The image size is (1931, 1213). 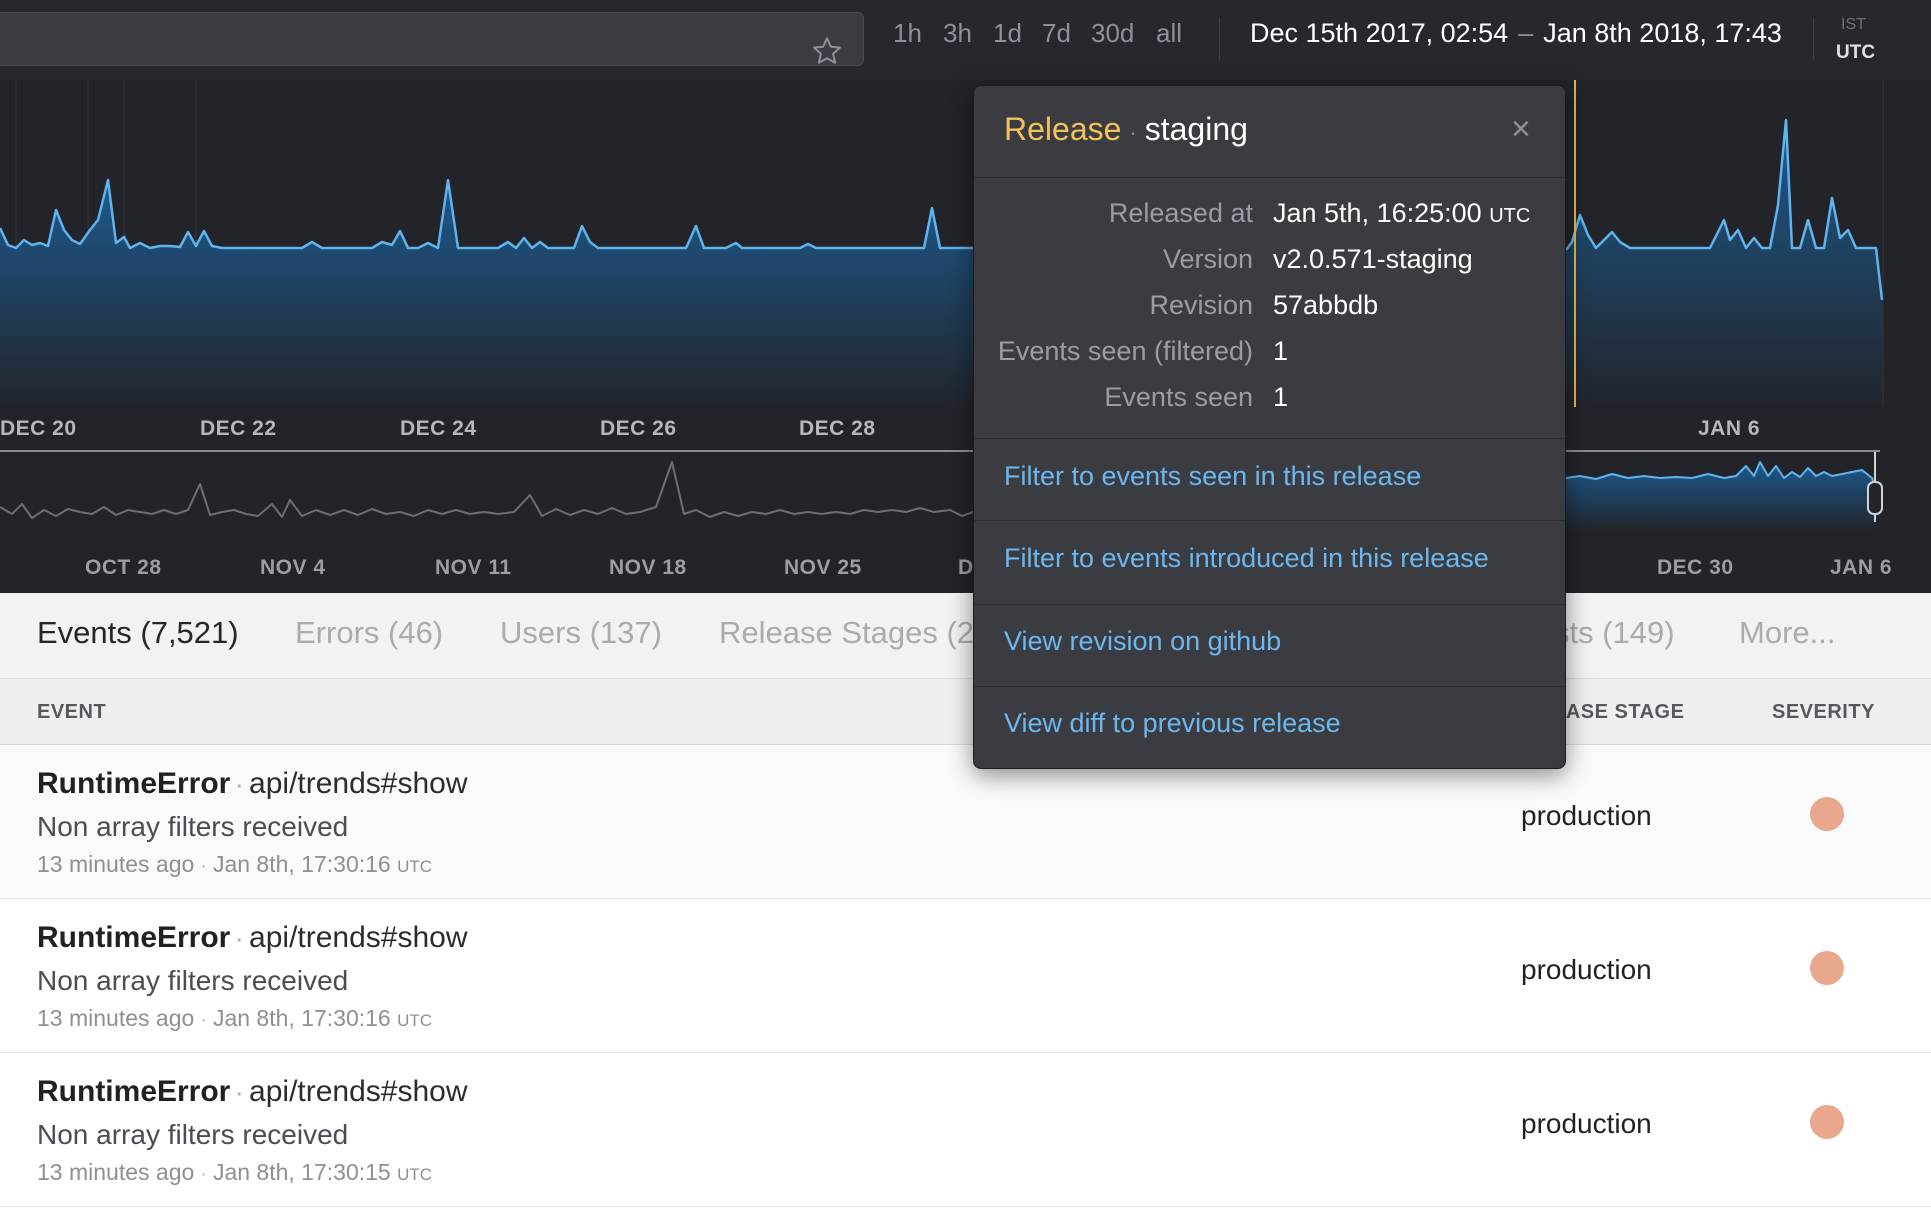 What do you see at coordinates (1875, 498) in the screenshot?
I see `brush-handle` at bounding box center [1875, 498].